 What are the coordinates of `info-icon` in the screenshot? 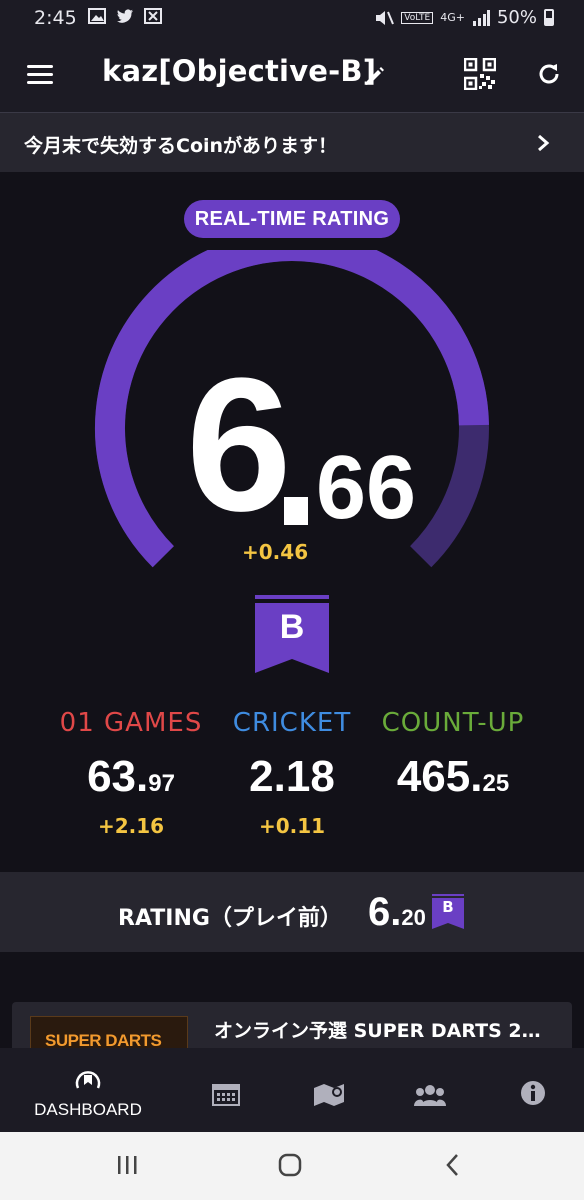 It's located at (533, 1093).